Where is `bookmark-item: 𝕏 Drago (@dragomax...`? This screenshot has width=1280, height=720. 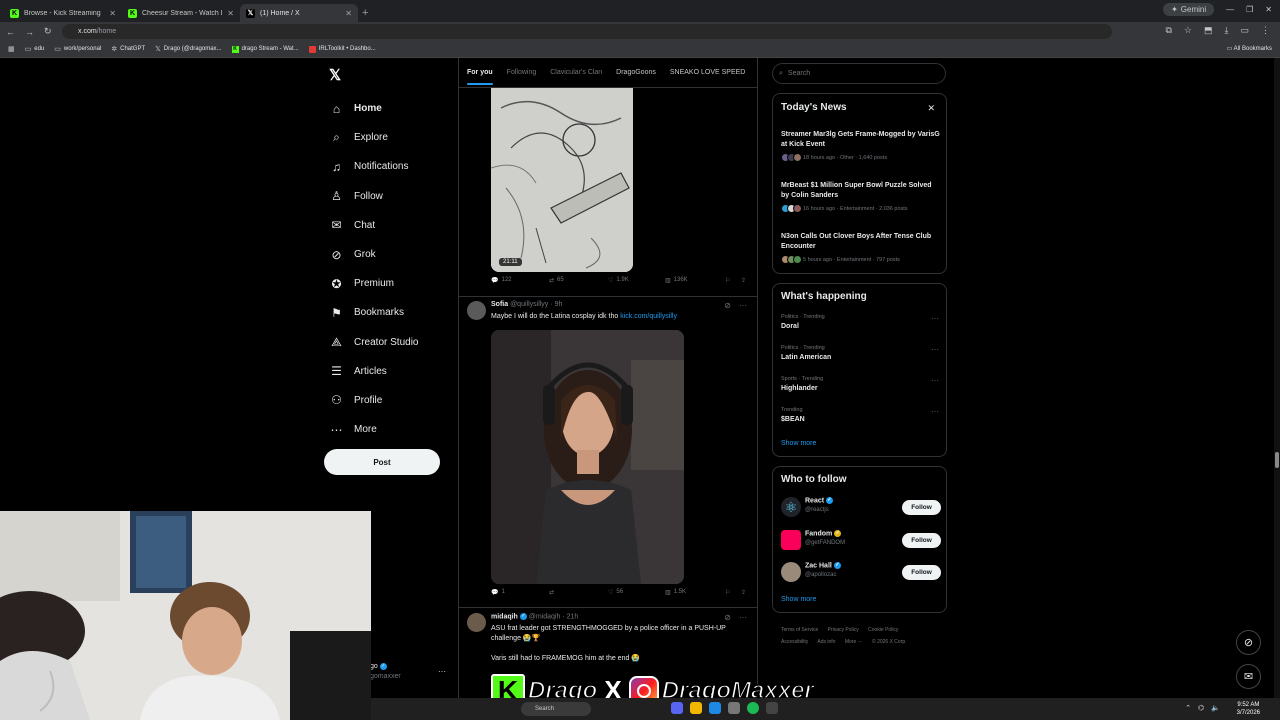
bookmark-item: 𝕏 Drago (@dragomax... is located at coordinates (188, 49).